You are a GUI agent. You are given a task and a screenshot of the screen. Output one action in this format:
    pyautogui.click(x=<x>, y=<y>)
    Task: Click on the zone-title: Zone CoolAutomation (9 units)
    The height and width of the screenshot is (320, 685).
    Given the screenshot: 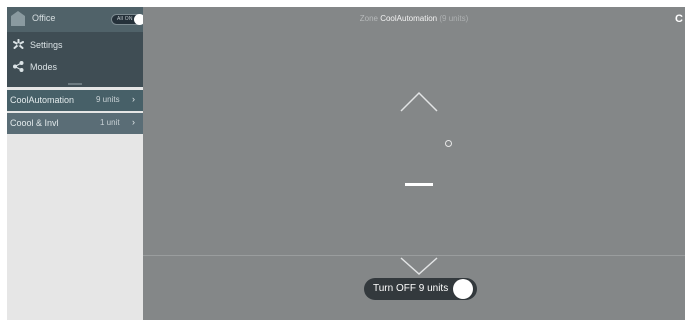 What is the action you would take?
    pyautogui.click(x=414, y=18)
    